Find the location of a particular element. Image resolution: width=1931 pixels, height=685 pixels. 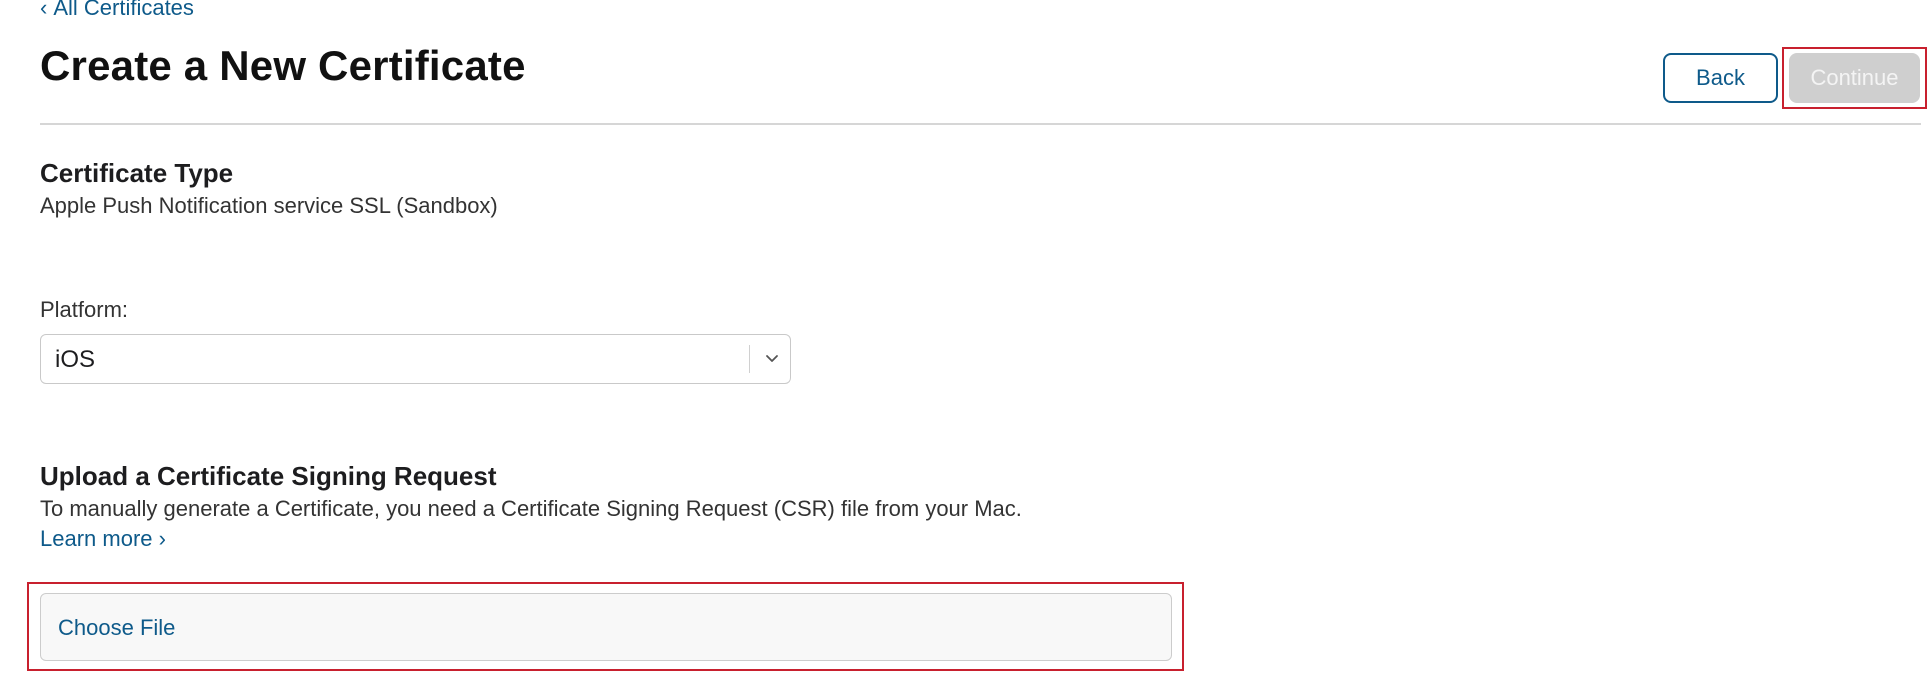

certificate-type-heading: Certificate Type is located at coordinates (137, 173).